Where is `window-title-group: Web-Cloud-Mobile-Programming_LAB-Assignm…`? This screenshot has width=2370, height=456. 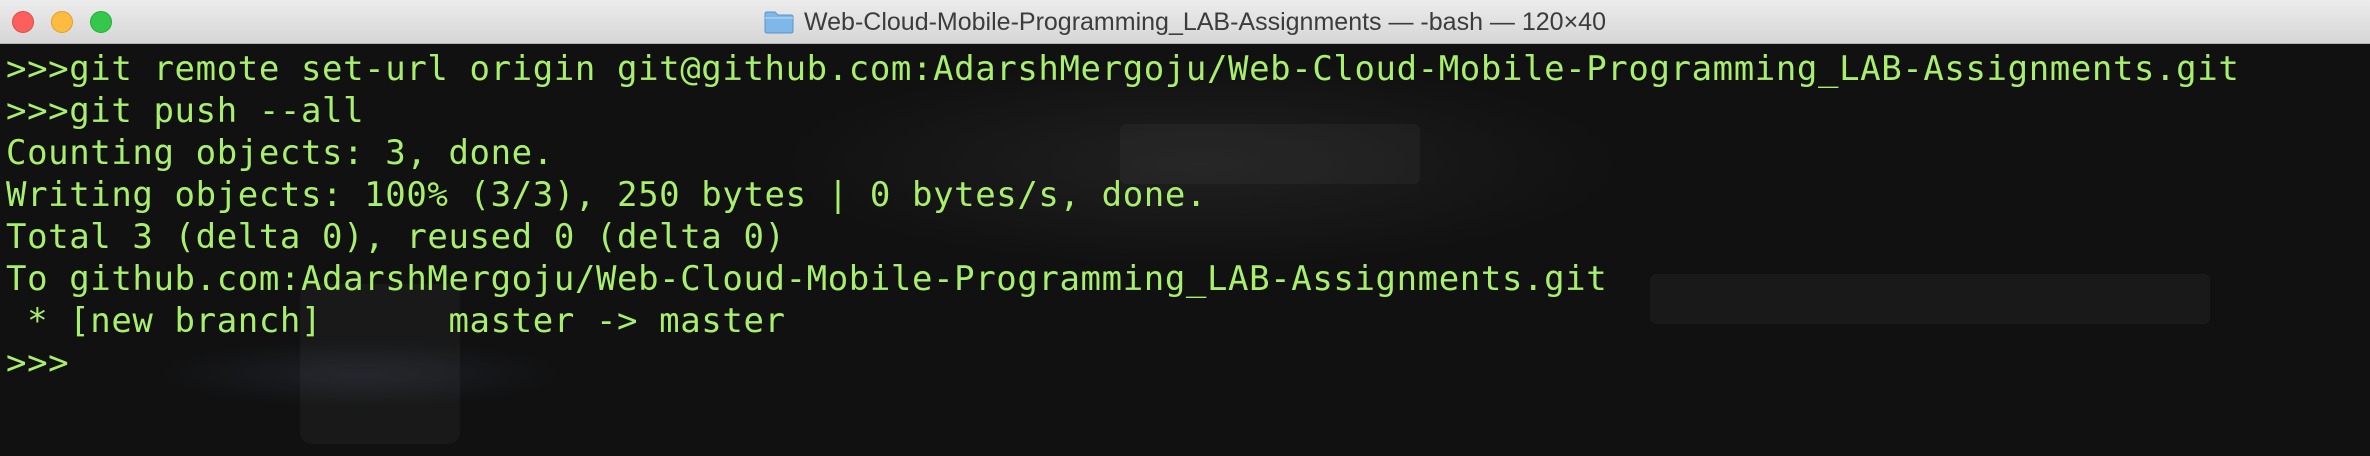 window-title-group: Web-Cloud-Mobile-Programming_LAB-Assignm… is located at coordinates (1185, 22).